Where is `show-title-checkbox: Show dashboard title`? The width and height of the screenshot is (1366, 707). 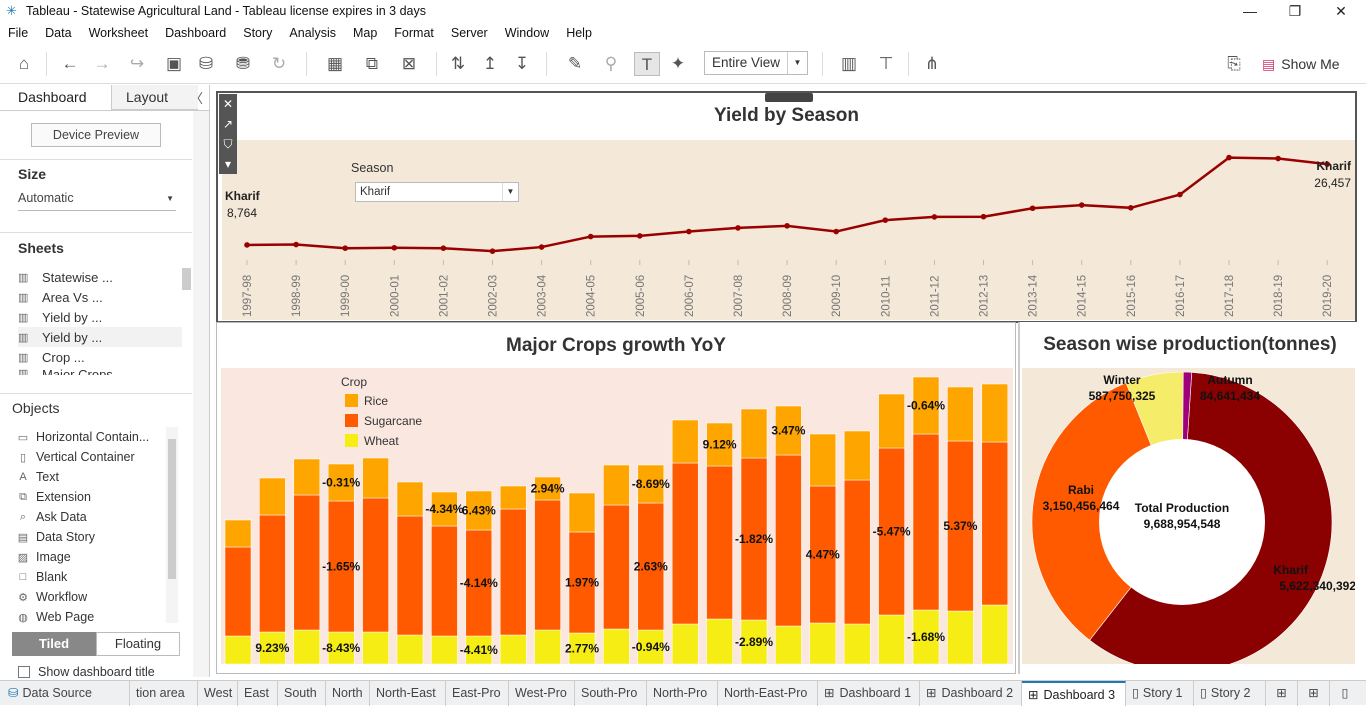
show-title-checkbox: Show dashboard title is located at coordinates (86, 672).